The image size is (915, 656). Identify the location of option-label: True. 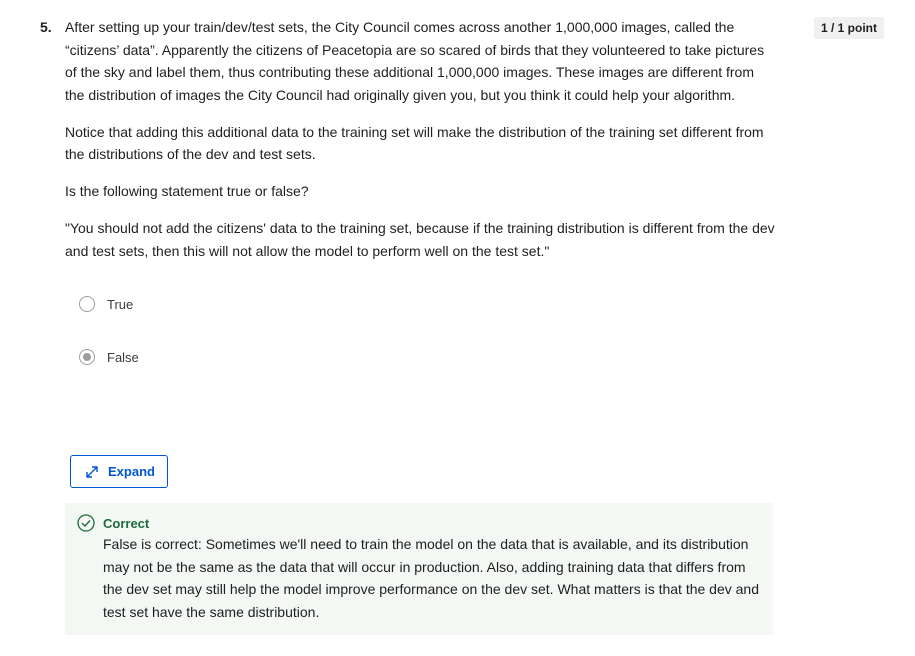
(120, 304).